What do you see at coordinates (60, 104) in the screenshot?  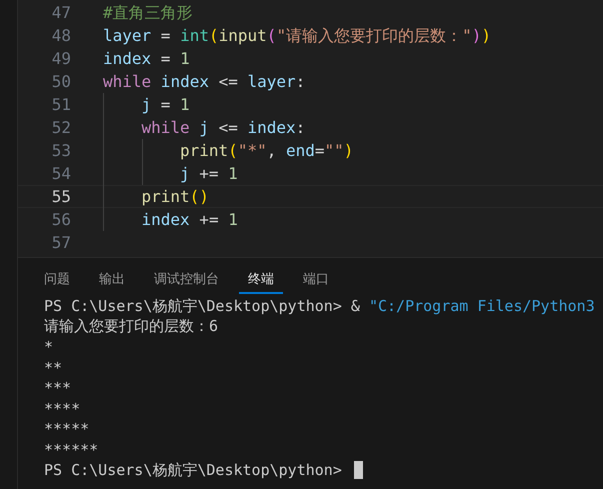 I see `line-number: 51` at bounding box center [60, 104].